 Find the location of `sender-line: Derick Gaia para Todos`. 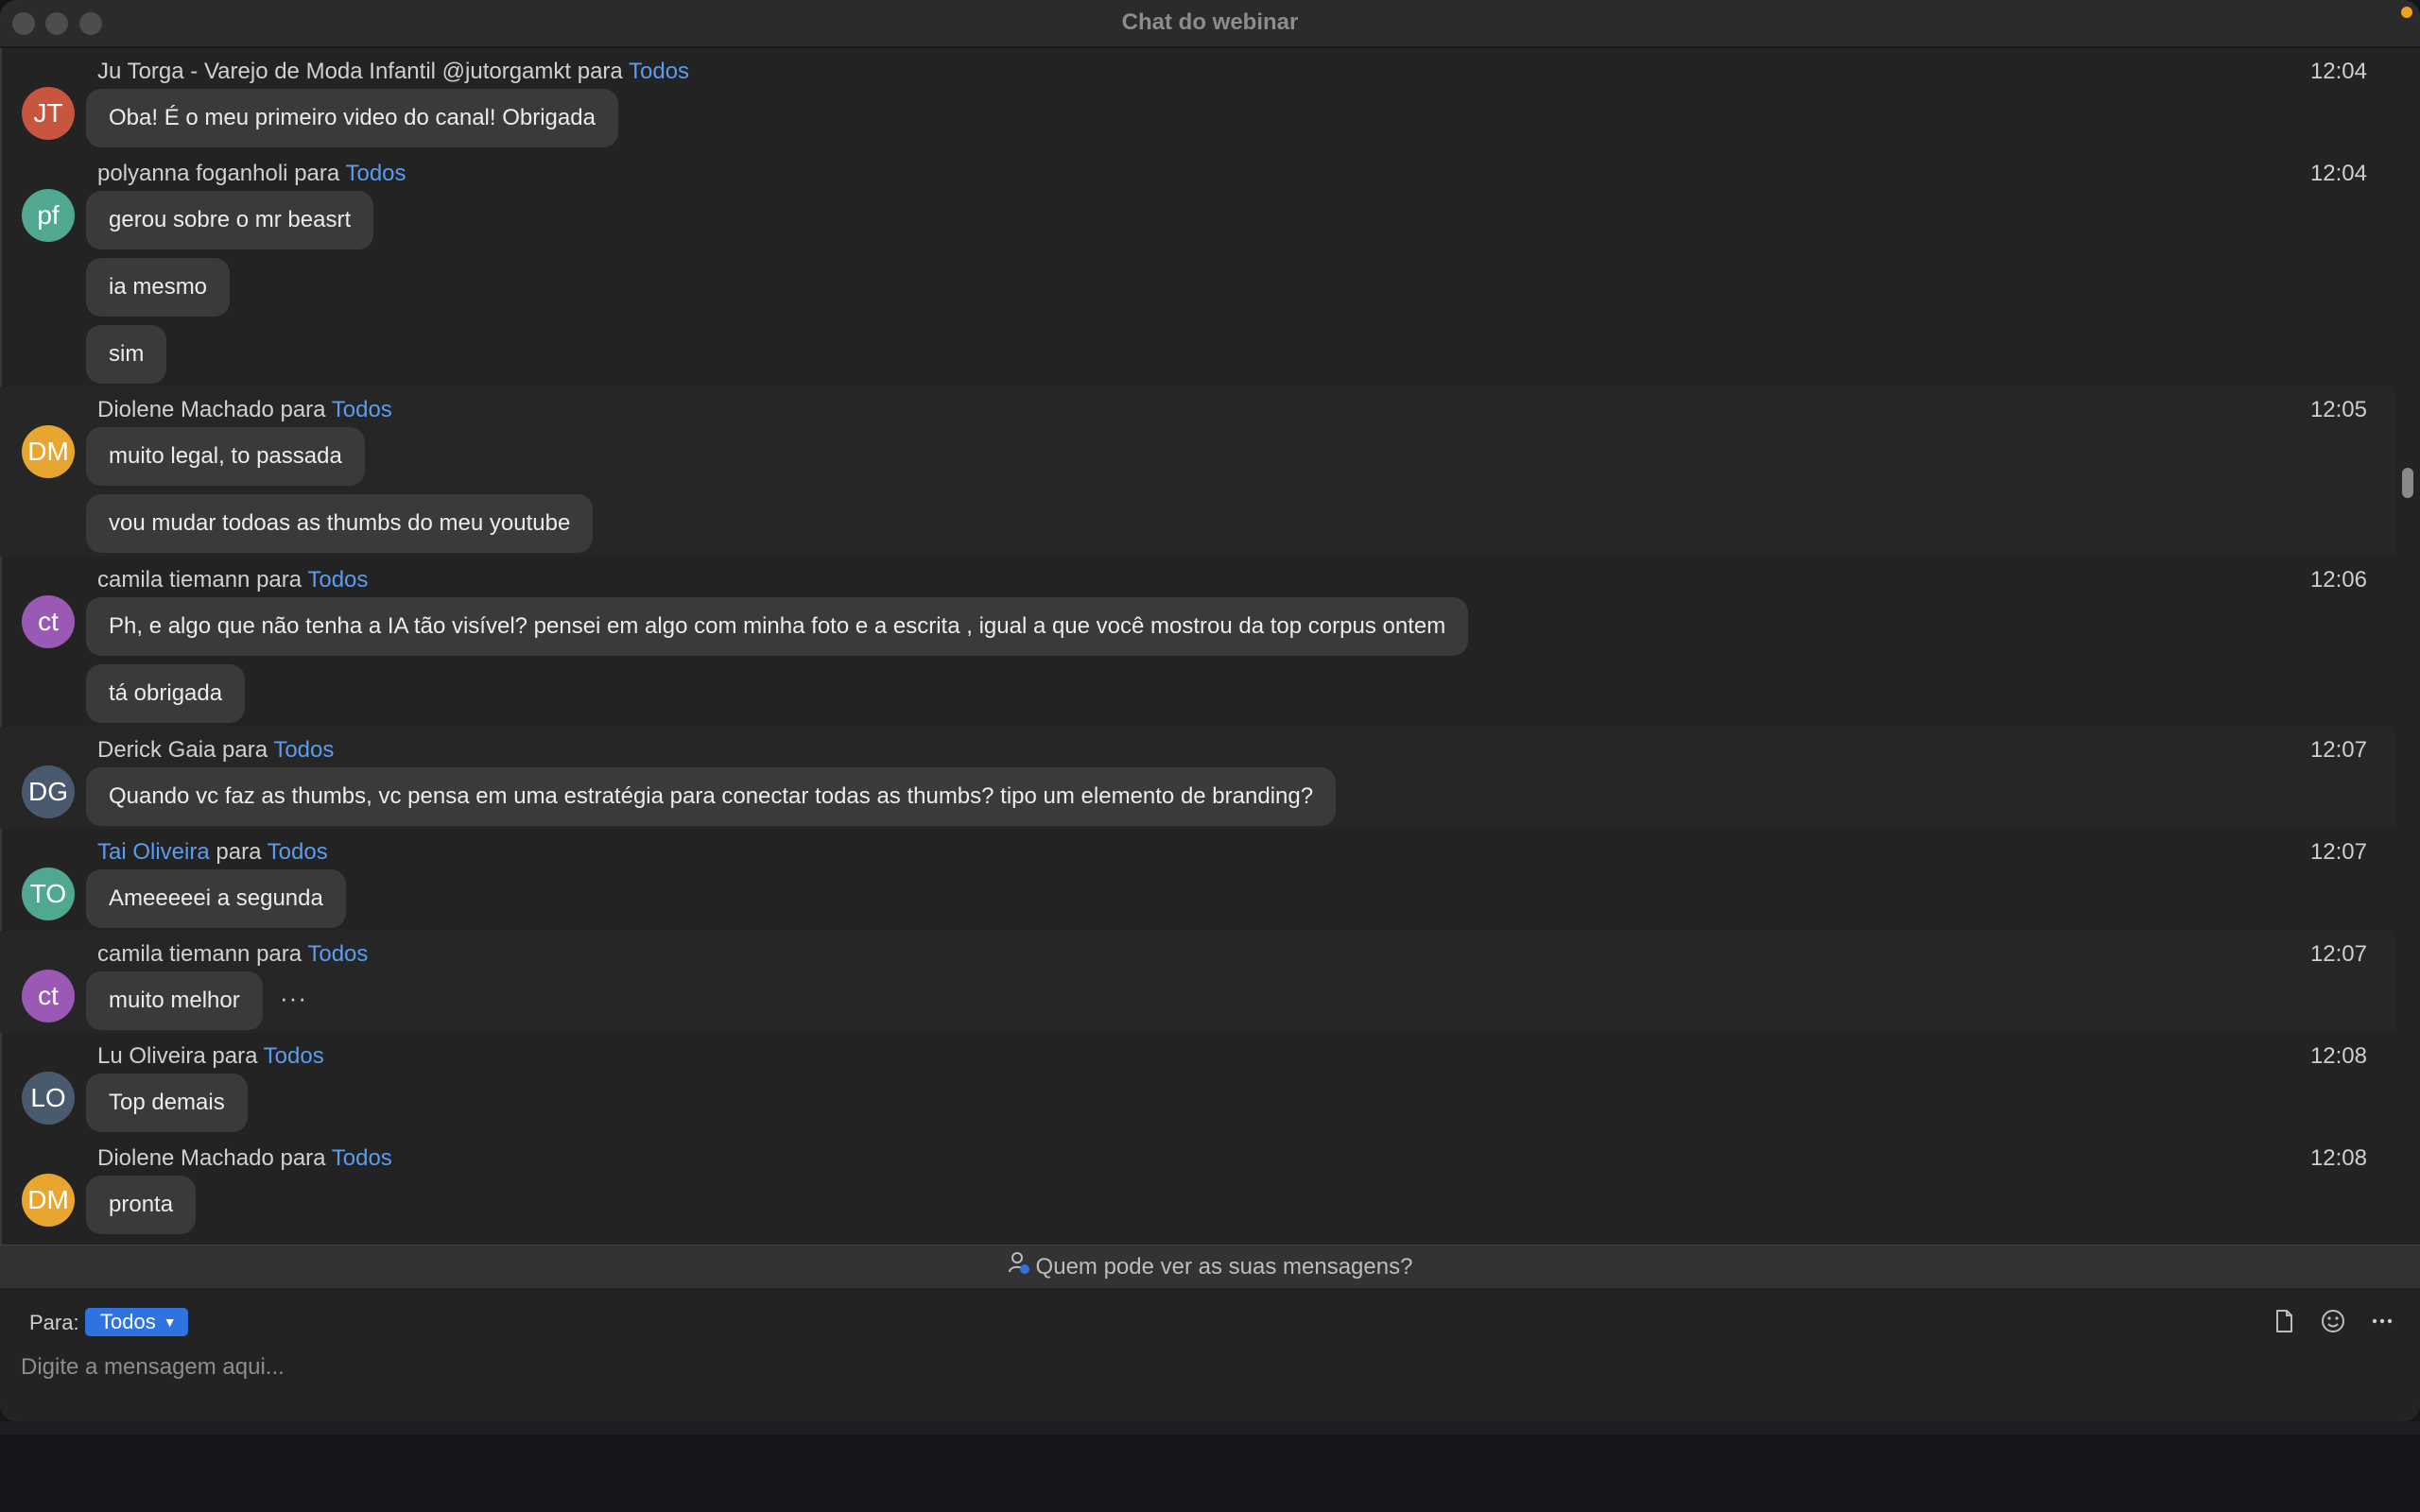

sender-line: Derick Gaia para Todos is located at coordinates (215, 750).